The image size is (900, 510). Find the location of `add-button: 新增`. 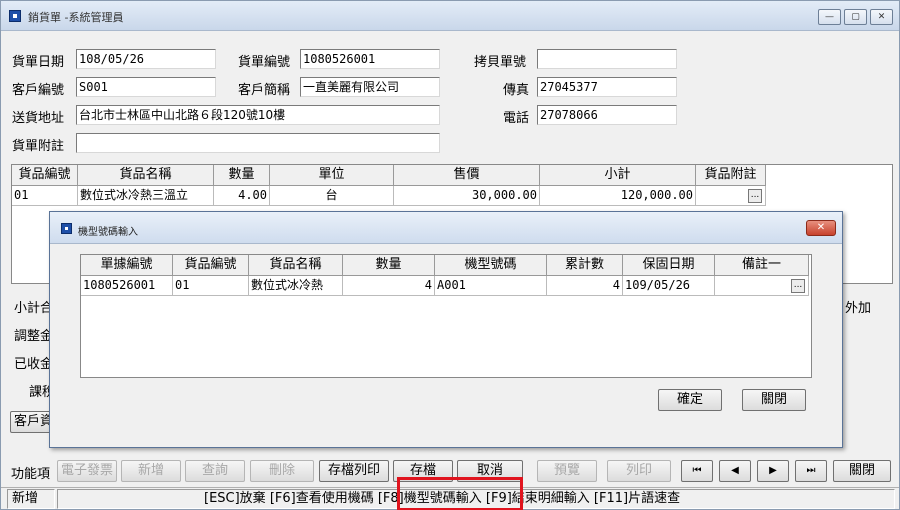

add-button: 新增 is located at coordinates (151, 471).